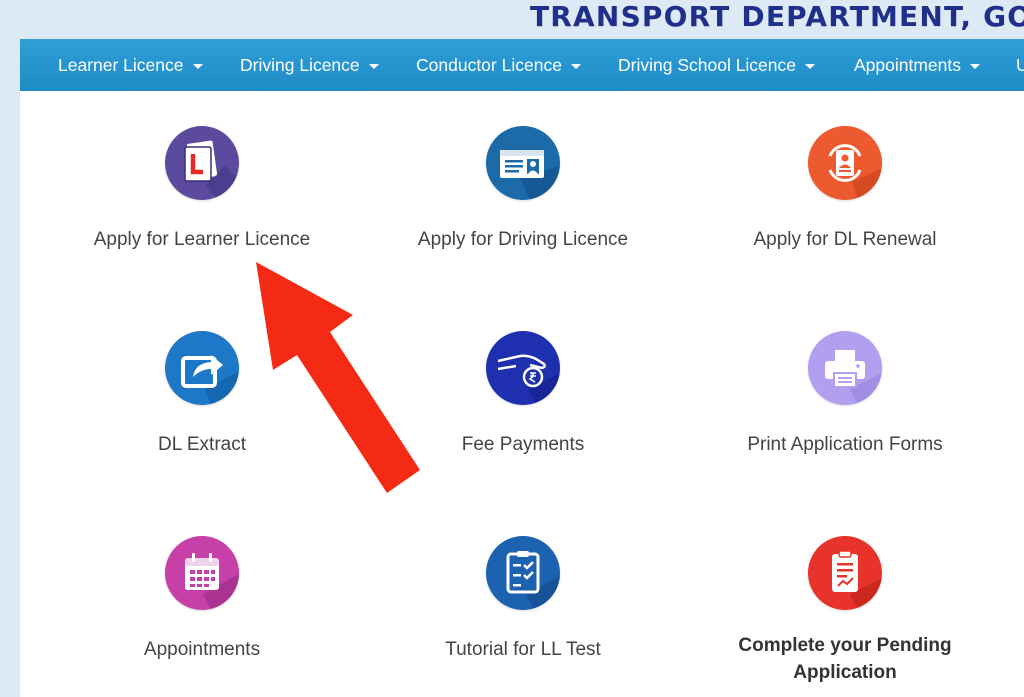  What do you see at coordinates (300, 65) in the screenshot?
I see `nav-driving-licence-label: Driving Licence` at bounding box center [300, 65].